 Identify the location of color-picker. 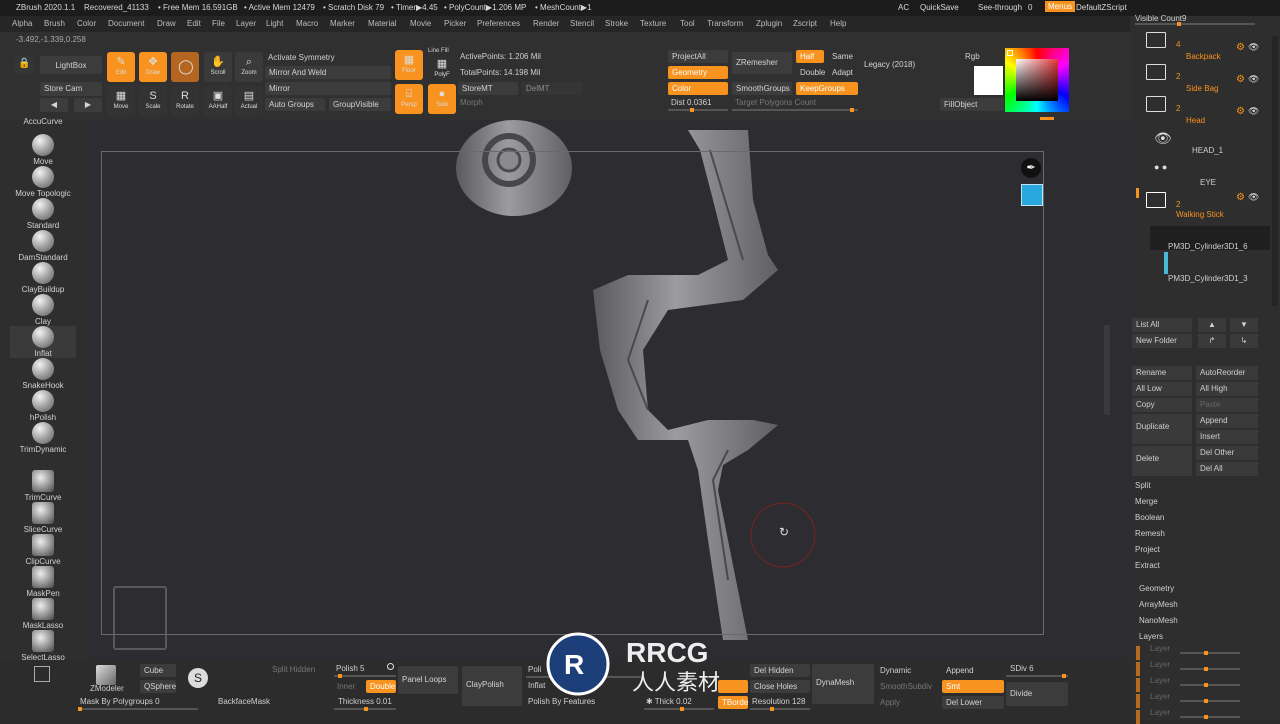
(1037, 80).